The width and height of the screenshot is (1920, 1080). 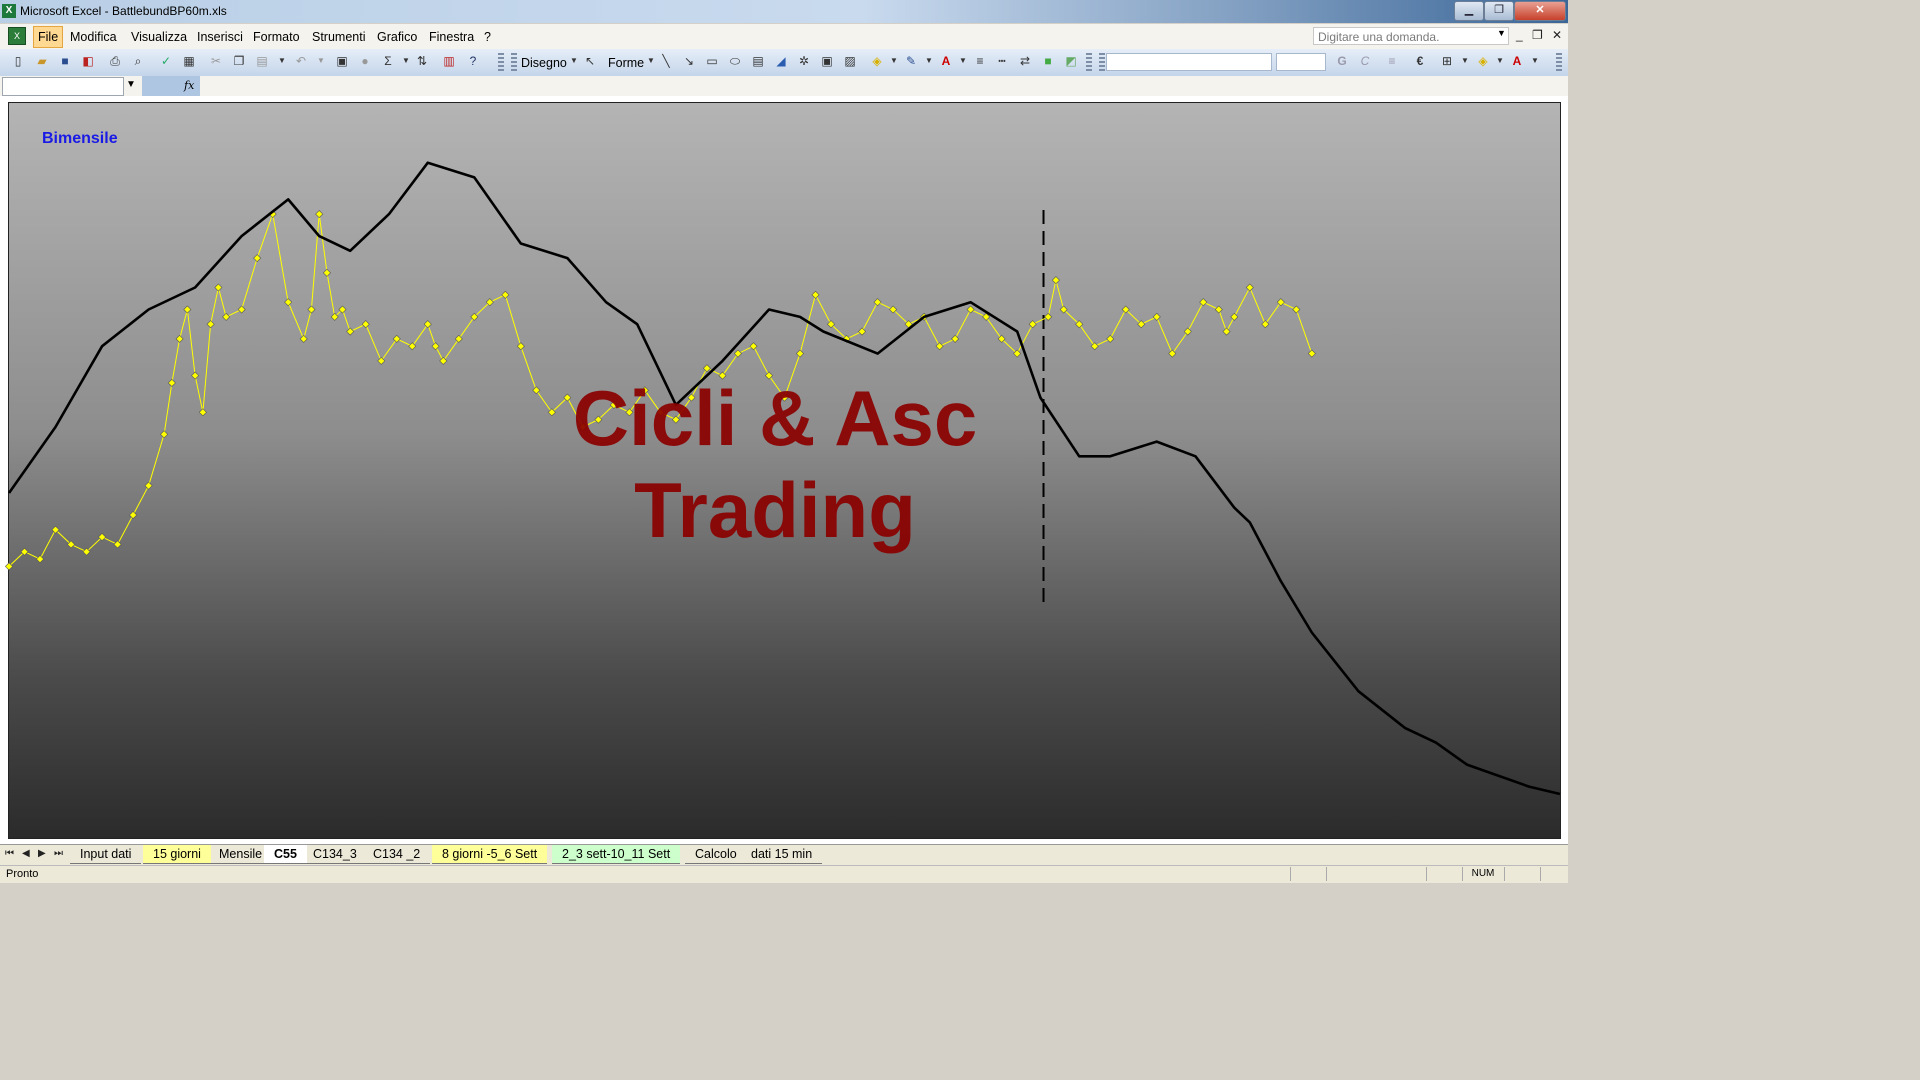 What do you see at coordinates (397, 854) in the screenshot?
I see `sheet-tab-c134-2: C134 _2` at bounding box center [397, 854].